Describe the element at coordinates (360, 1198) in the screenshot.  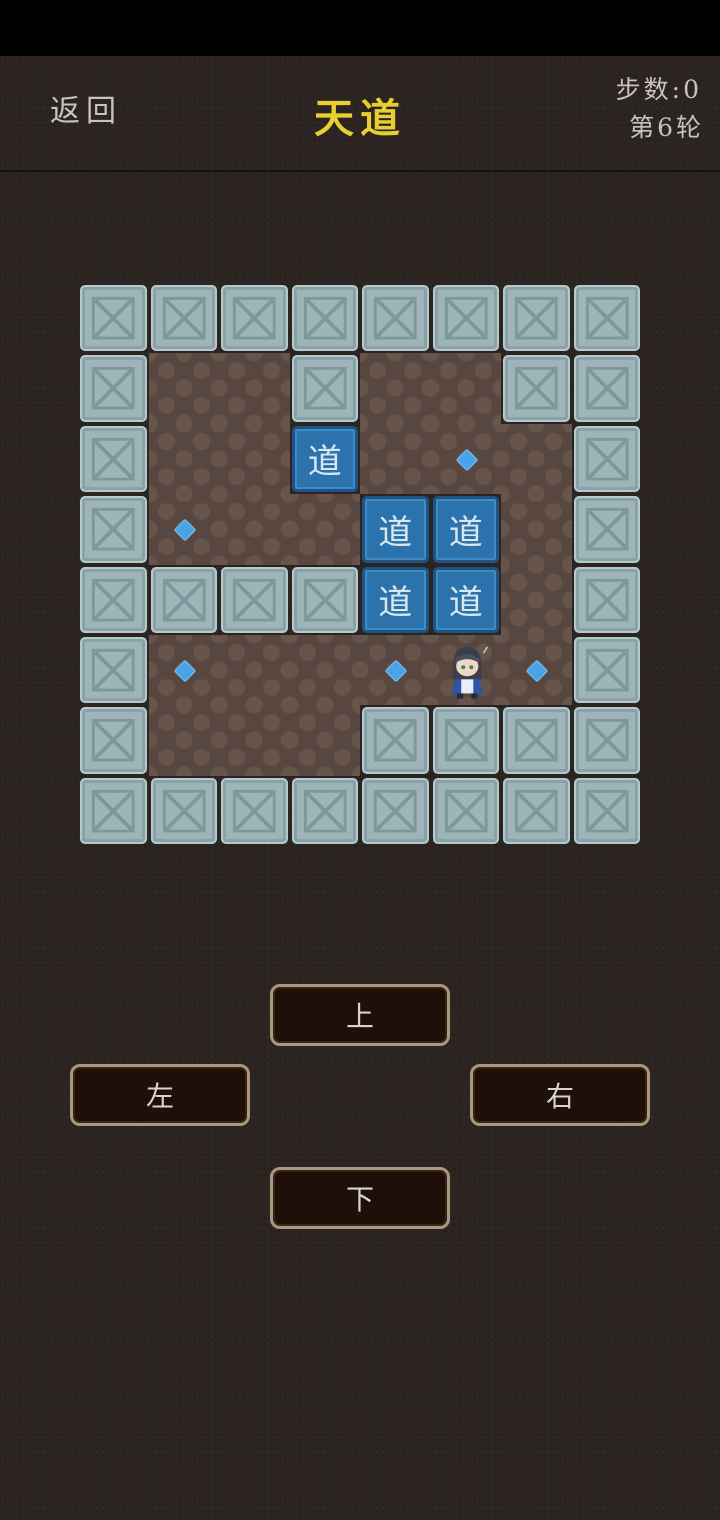
I see `down-button: 下` at that location.